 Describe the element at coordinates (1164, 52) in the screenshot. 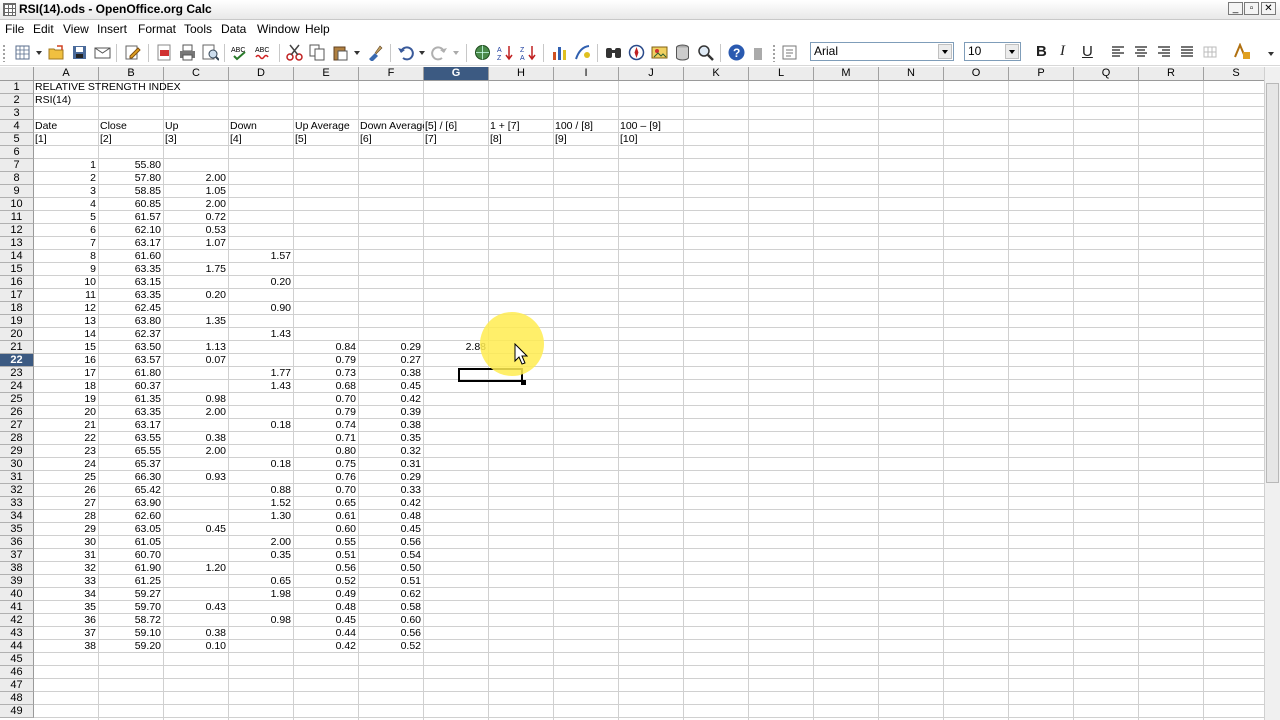

I see `align-right-icon` at that location.